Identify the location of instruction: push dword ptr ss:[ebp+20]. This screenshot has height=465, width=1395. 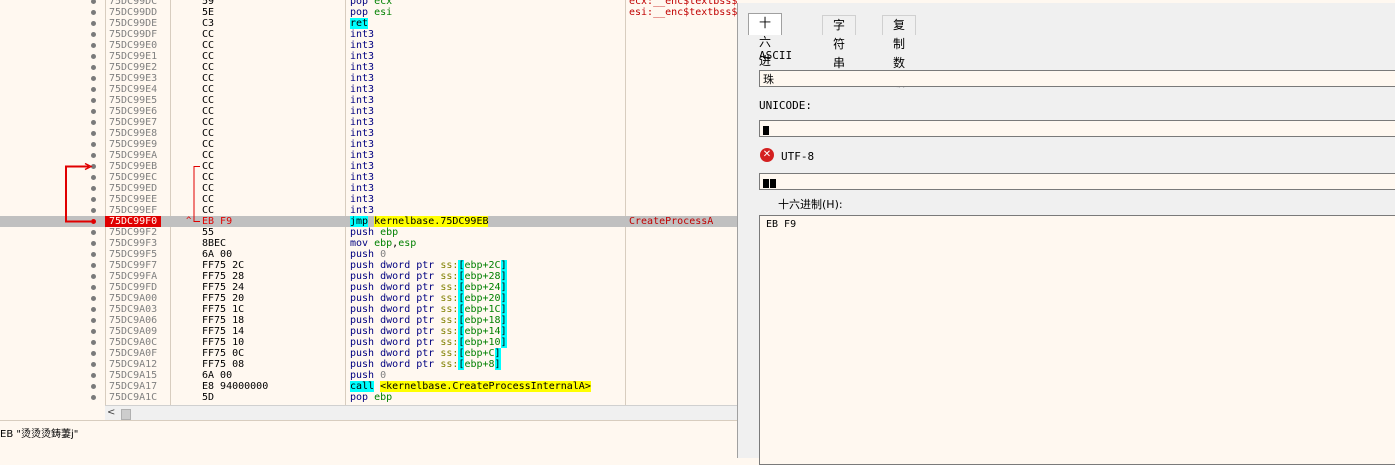
(428, 298).